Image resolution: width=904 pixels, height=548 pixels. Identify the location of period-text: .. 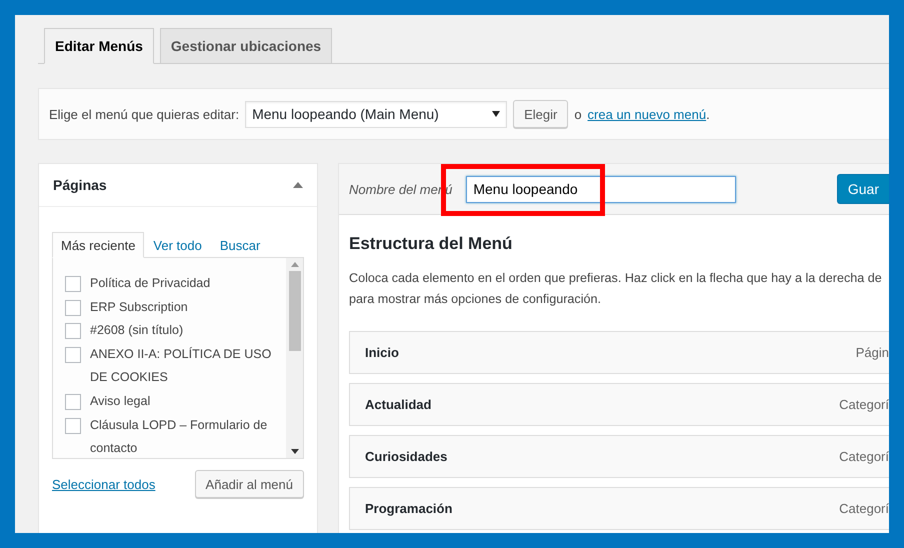
(708, 114).